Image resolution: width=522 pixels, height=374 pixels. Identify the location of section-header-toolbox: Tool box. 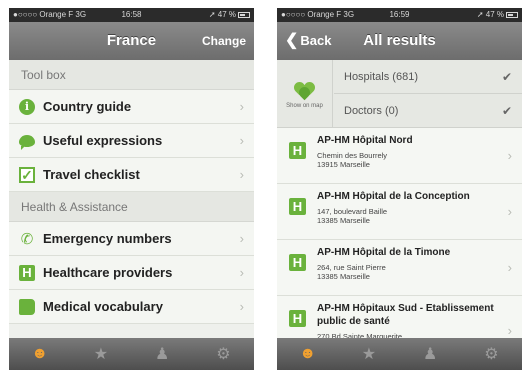
(131, 75).